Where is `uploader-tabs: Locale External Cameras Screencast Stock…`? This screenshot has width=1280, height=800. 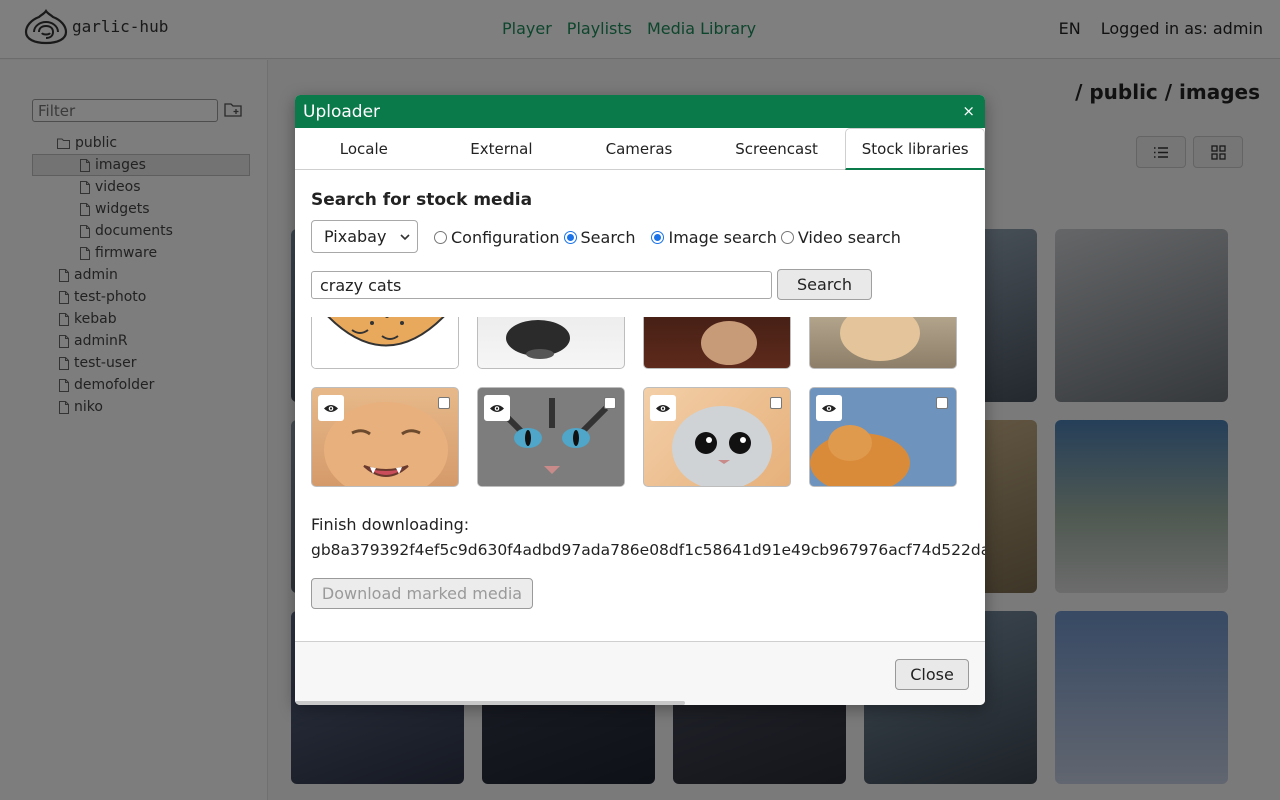 uploader-tabs: Locale External Cameras Screencast Stock… is located at coordinates (640, 149).